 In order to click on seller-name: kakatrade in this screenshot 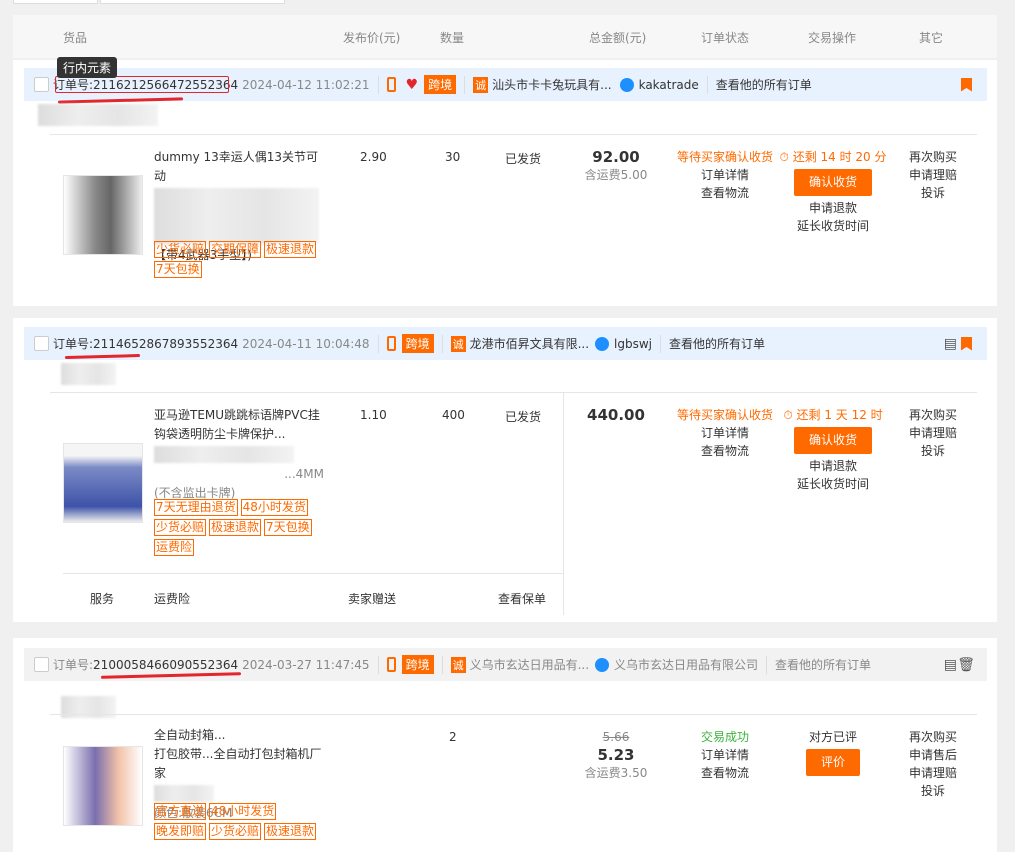, I will do `click(669, 85)`.